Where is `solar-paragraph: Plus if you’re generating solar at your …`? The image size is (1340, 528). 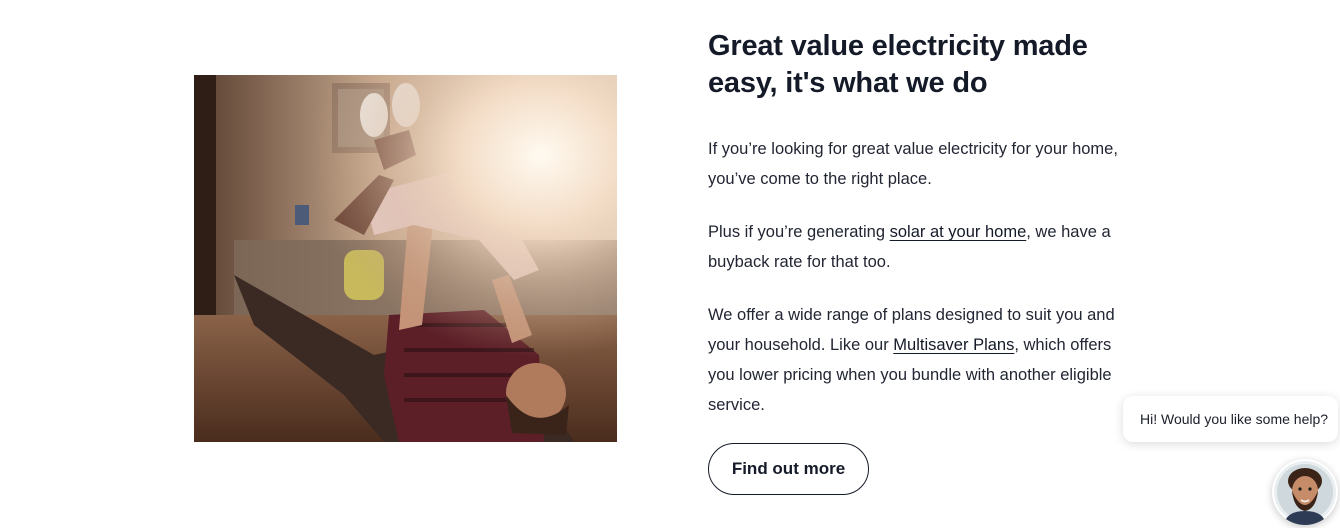 solar-paragraph: Plus if you’re generating solar at your … is located at coordinates (923, 247).